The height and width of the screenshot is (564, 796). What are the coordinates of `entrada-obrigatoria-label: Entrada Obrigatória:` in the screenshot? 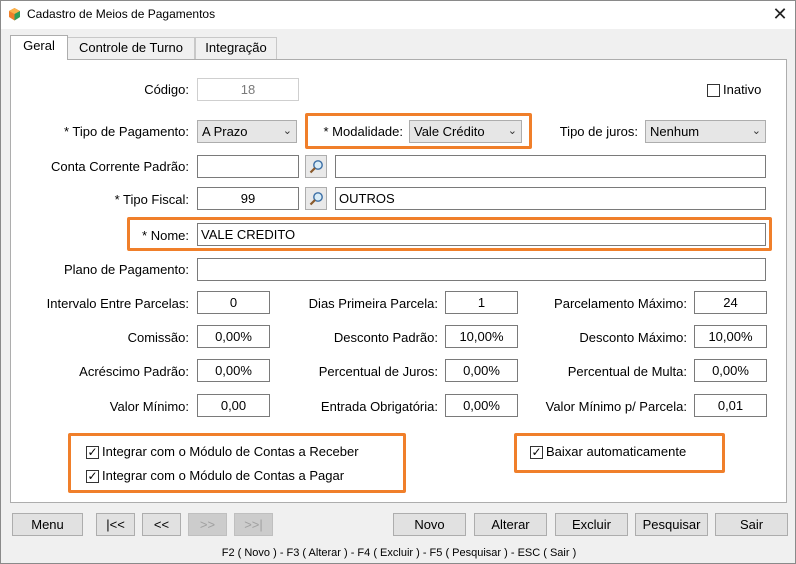 It's located at (379, 406).